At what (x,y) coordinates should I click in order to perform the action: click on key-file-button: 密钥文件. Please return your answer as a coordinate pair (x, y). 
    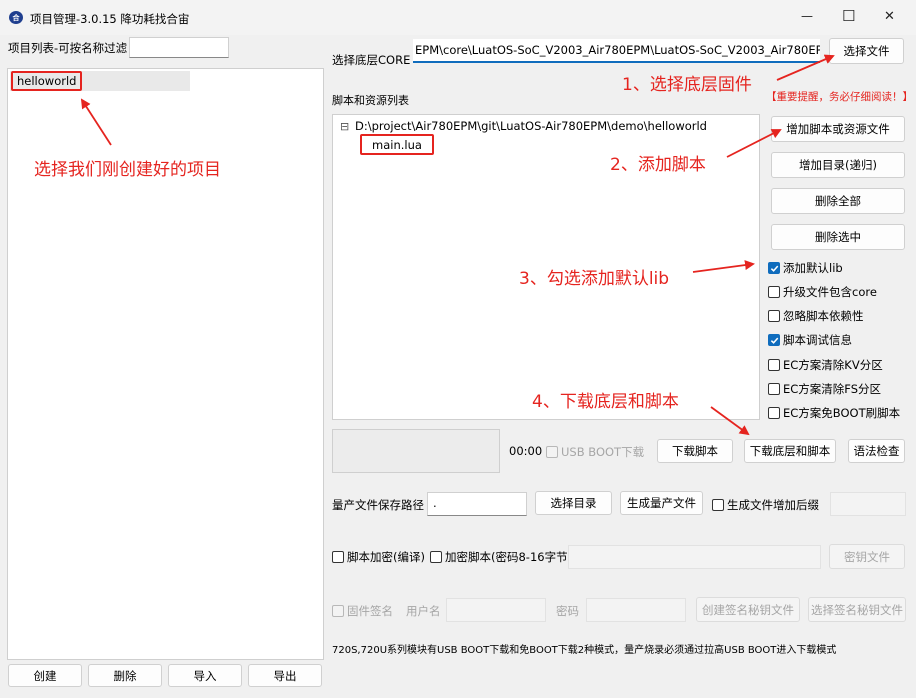
    Looking at the image, I should click on (867, 556).